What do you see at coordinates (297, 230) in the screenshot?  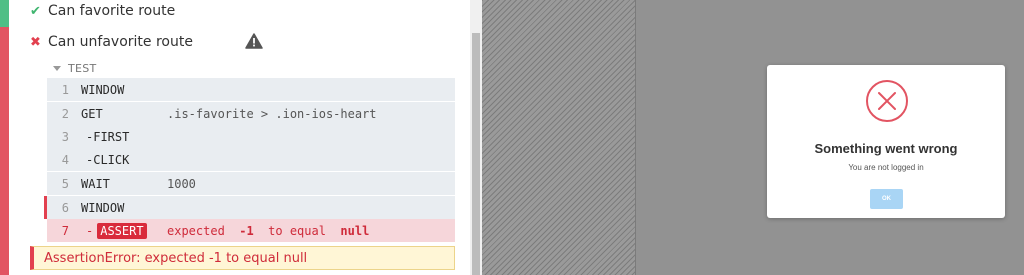 I see `assert-message-part: to equal` at bounding box center [297, 230].